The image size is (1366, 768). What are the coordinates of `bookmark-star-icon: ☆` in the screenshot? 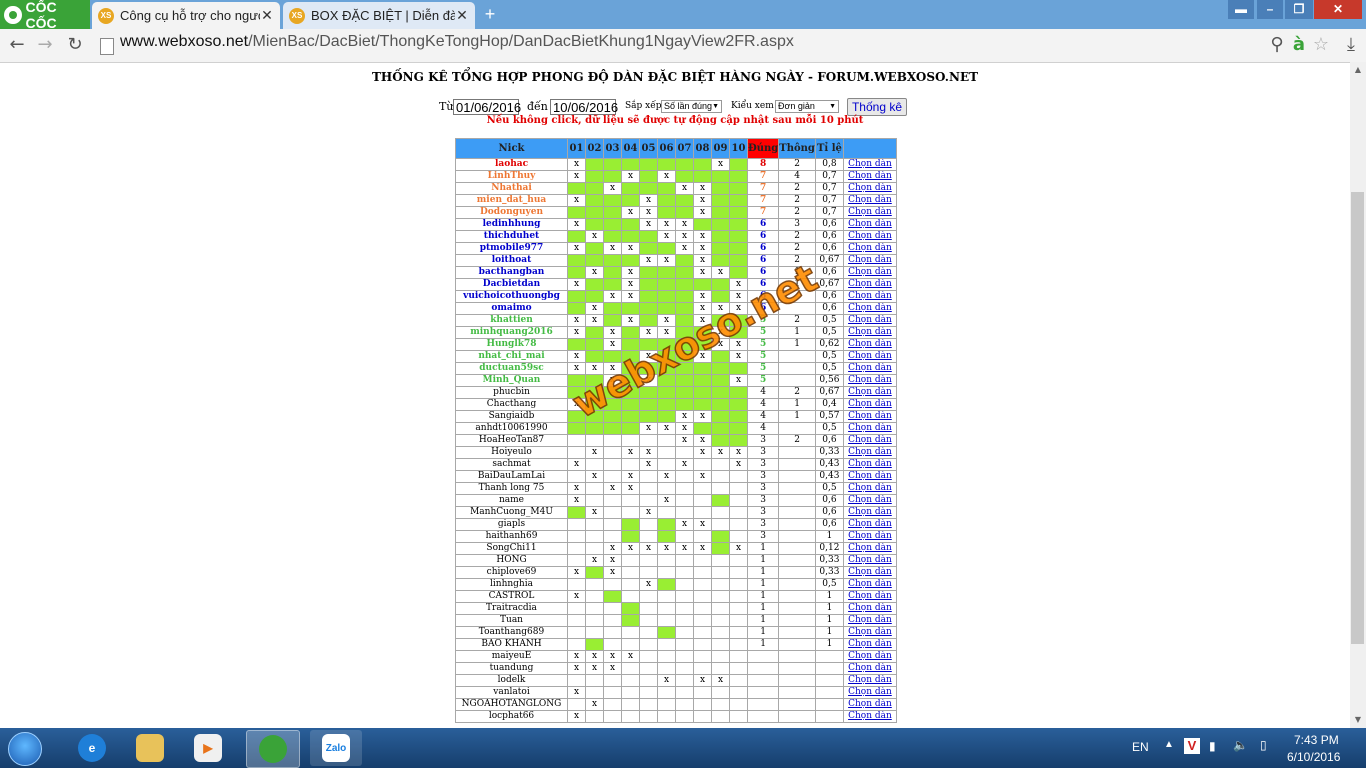 It's located at (1321, 45).